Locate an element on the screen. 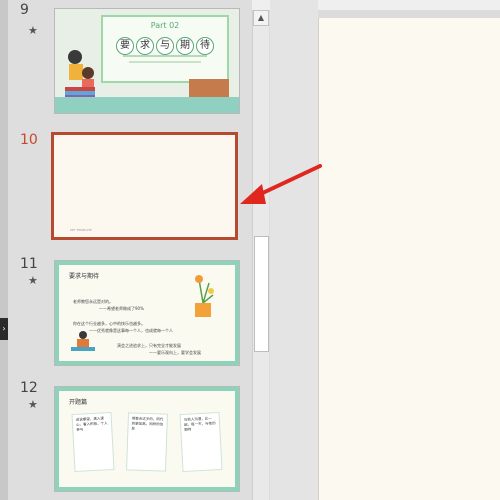  slide-11-line: 演会之进追求上，只有完全才能发展 is located at coordinates (149, 345).